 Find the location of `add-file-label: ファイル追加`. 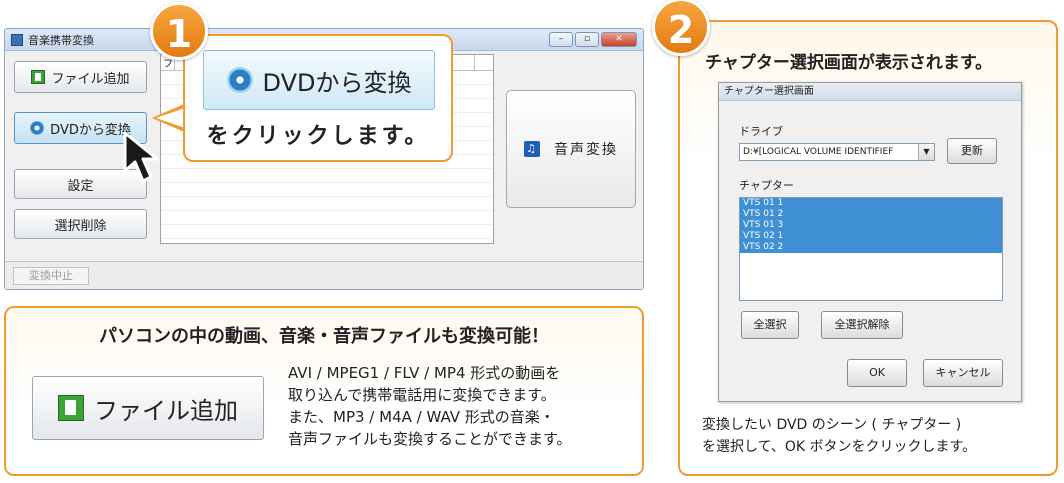

add-file-label: ファイル追加 is located at coordinates (90, 79).